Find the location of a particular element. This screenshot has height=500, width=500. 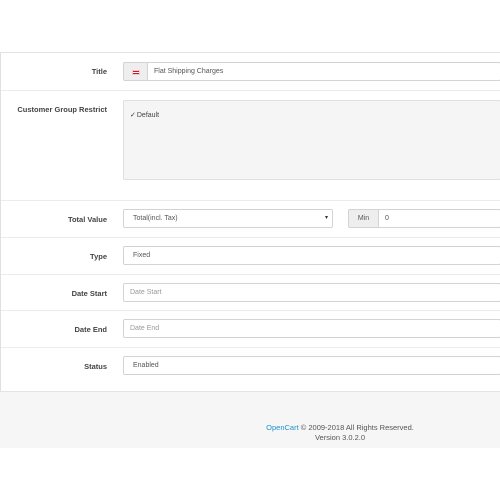

type-row: Type Fixed is located at coordinates (250, 255).